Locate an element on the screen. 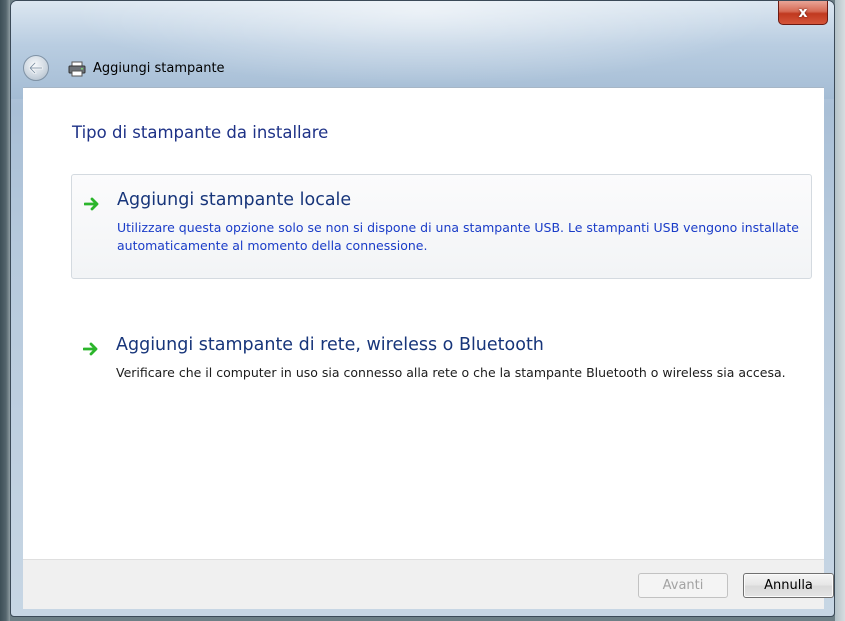  back-button is located at coordinates (36, 68).